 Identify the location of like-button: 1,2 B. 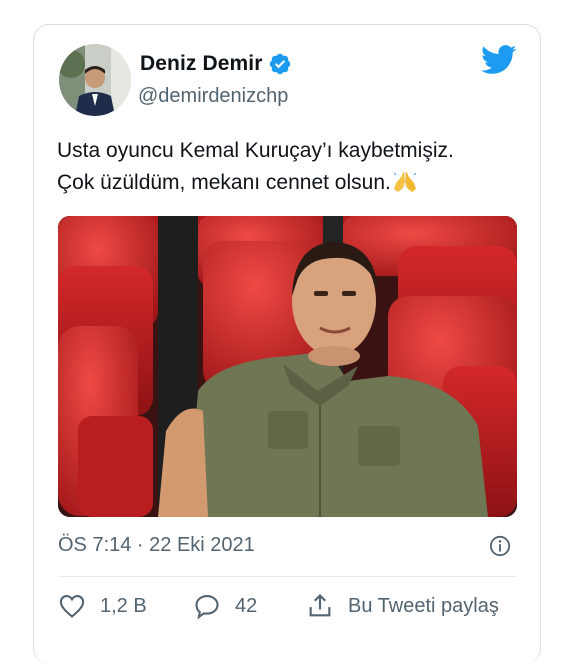
(102, 606).